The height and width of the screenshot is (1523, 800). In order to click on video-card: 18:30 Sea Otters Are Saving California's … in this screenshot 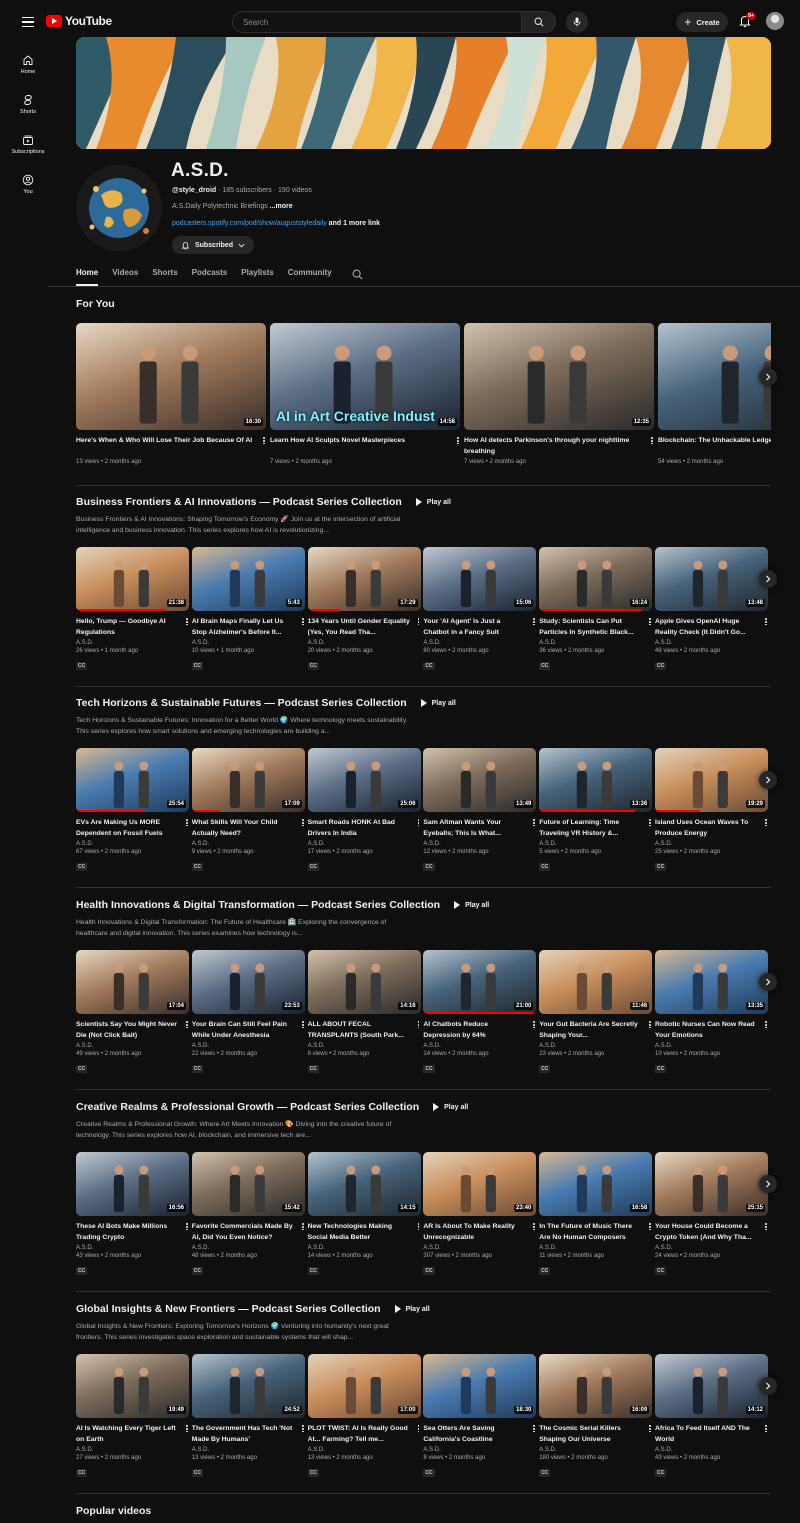, I will do `click(480, 1416)`.